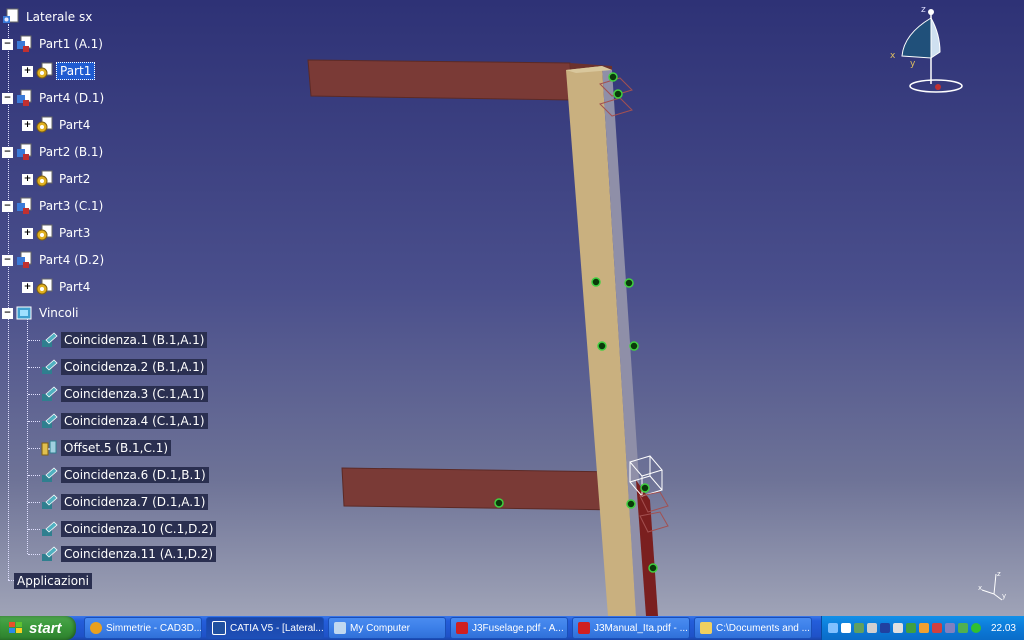 Image resolution: width=1024 pixels, height=640 pixels. What do you see at coordinates (71, 152) in the screenshot?
I see `product-label: Part2 (B.1)` at bounding box center [71, 152].